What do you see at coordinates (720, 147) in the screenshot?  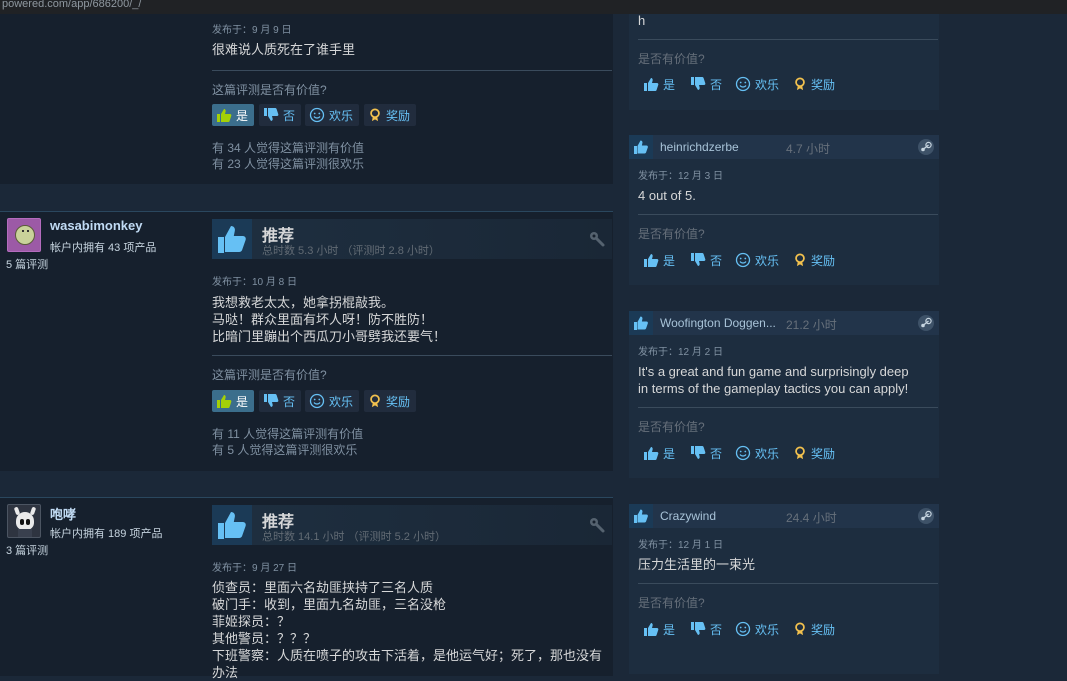 I see `reviewer-name: heinrichdzerbe` at bounding box center [720, 147].